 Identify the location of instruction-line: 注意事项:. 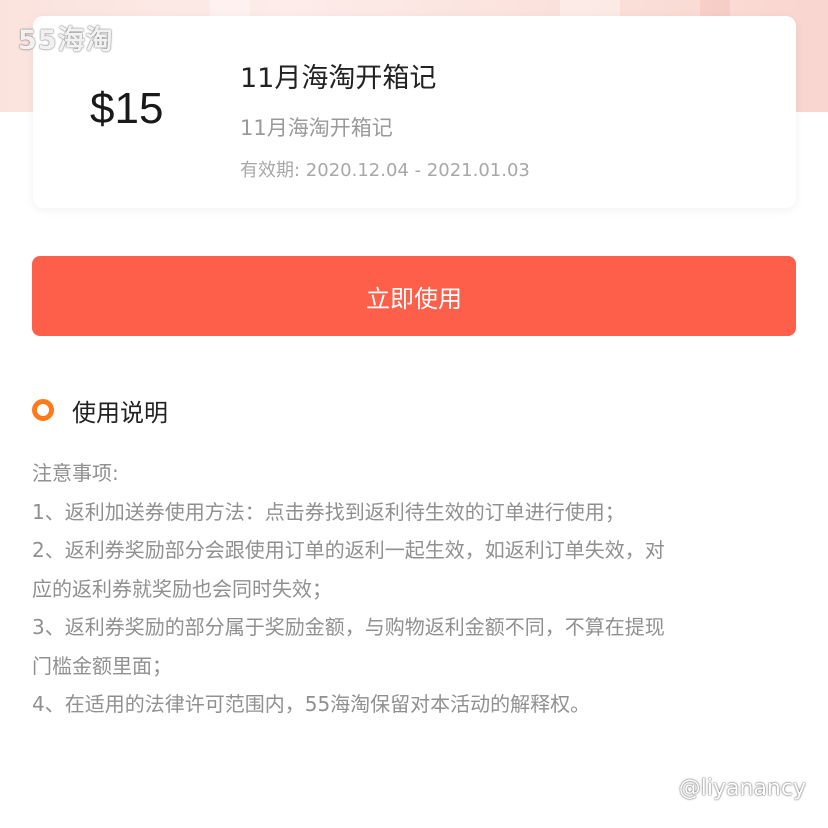
(75, 473).